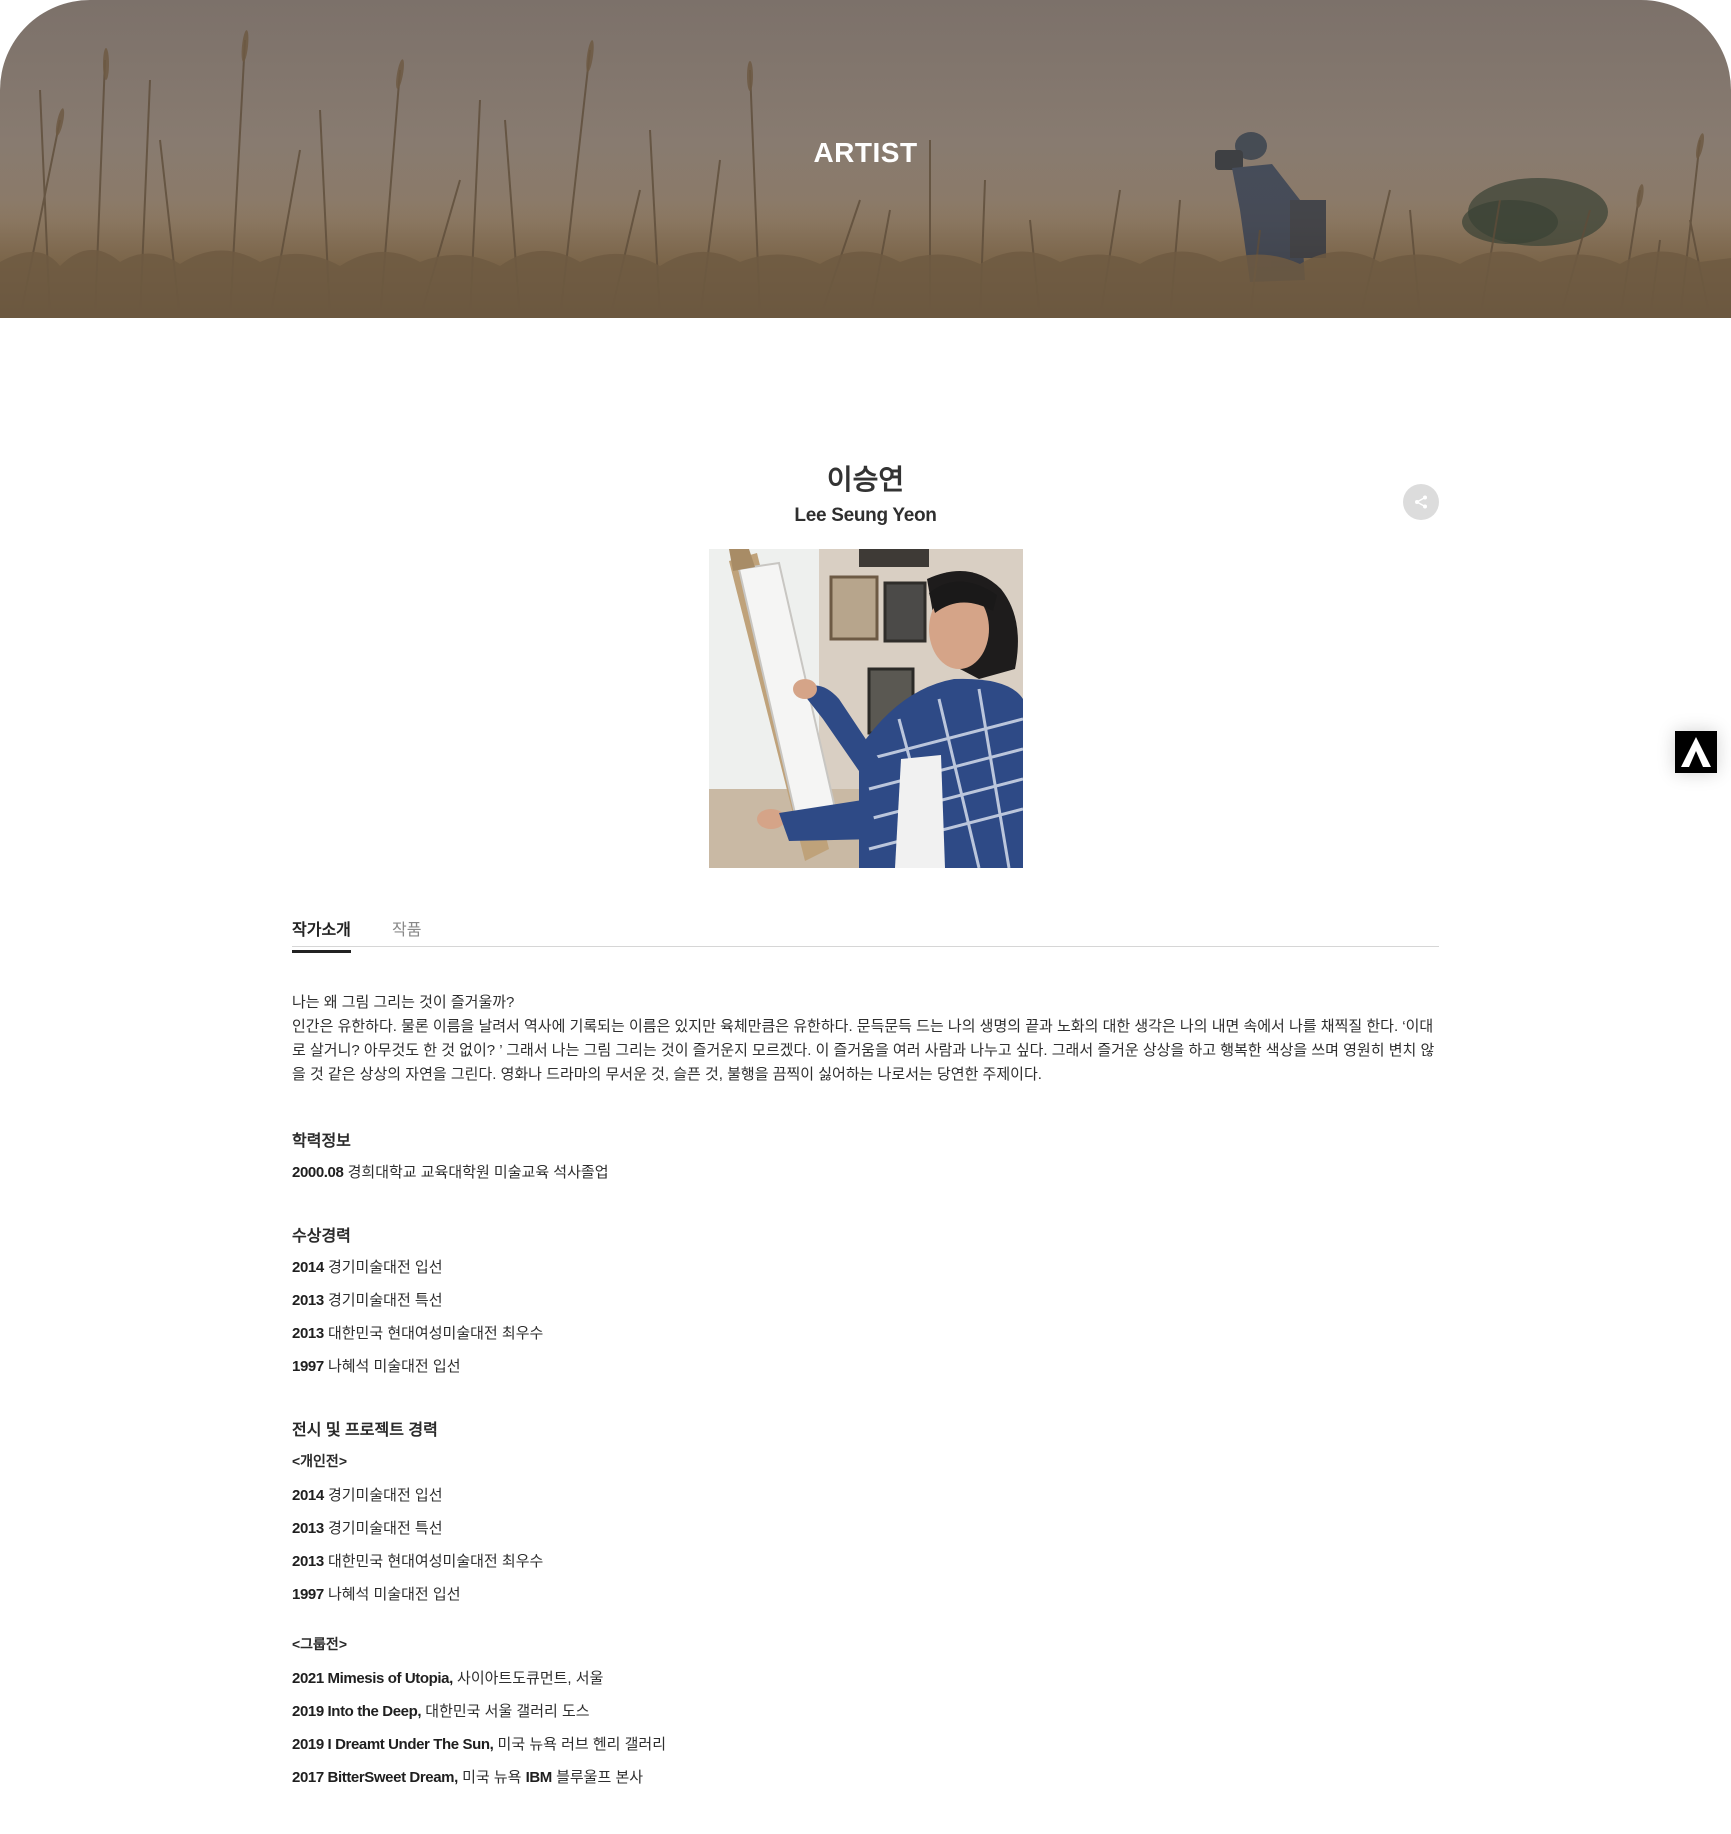  Describe the element at coordinates (418, 1561) in the screenshot. I see `solo-exhibition-item: 2013 대한민국 현대여성미술대전 최우수` at that location.